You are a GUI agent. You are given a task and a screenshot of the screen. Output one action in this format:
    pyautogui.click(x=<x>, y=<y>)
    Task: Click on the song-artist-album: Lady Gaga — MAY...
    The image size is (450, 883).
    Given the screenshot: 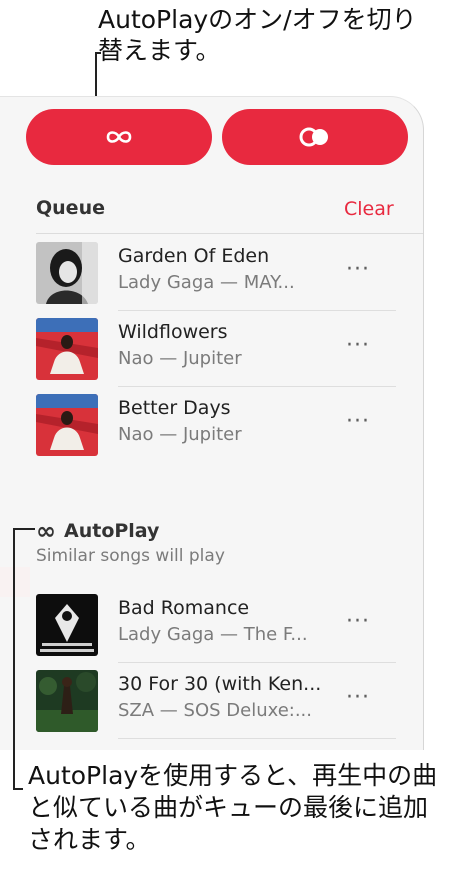 What is the action you would take?
    pyautogui.click(x=206, y=282)
    